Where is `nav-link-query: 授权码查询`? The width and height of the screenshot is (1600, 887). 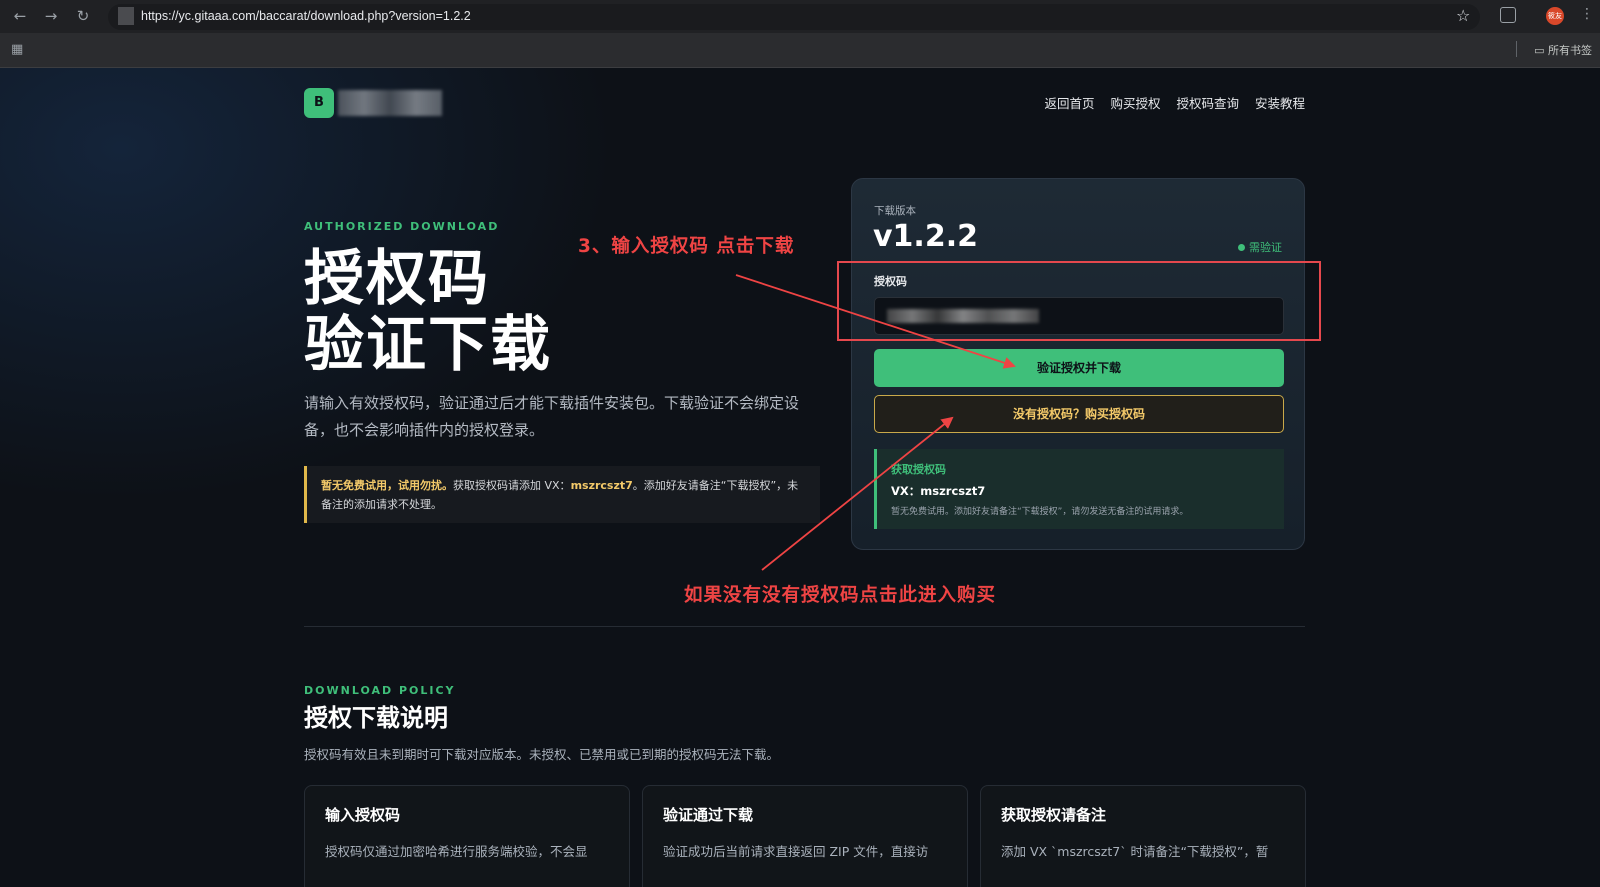
nav-link-query: 授权码查询 is located at coordinates (1207, 102).